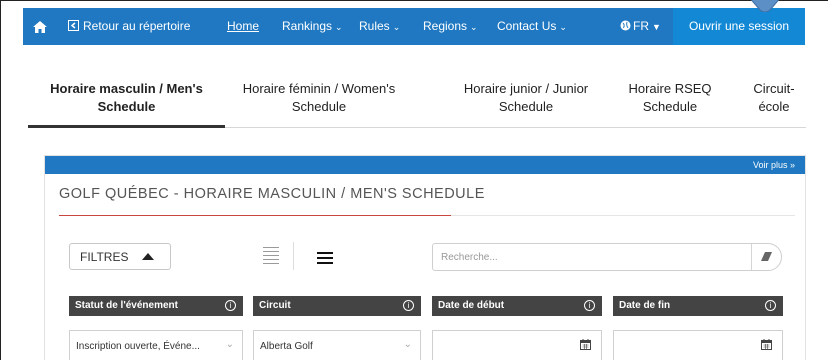 The width and height of the screenshot is (828, 360). I want to click on nav-rankings-menu: Rankings ⌄, so click(312, 26).